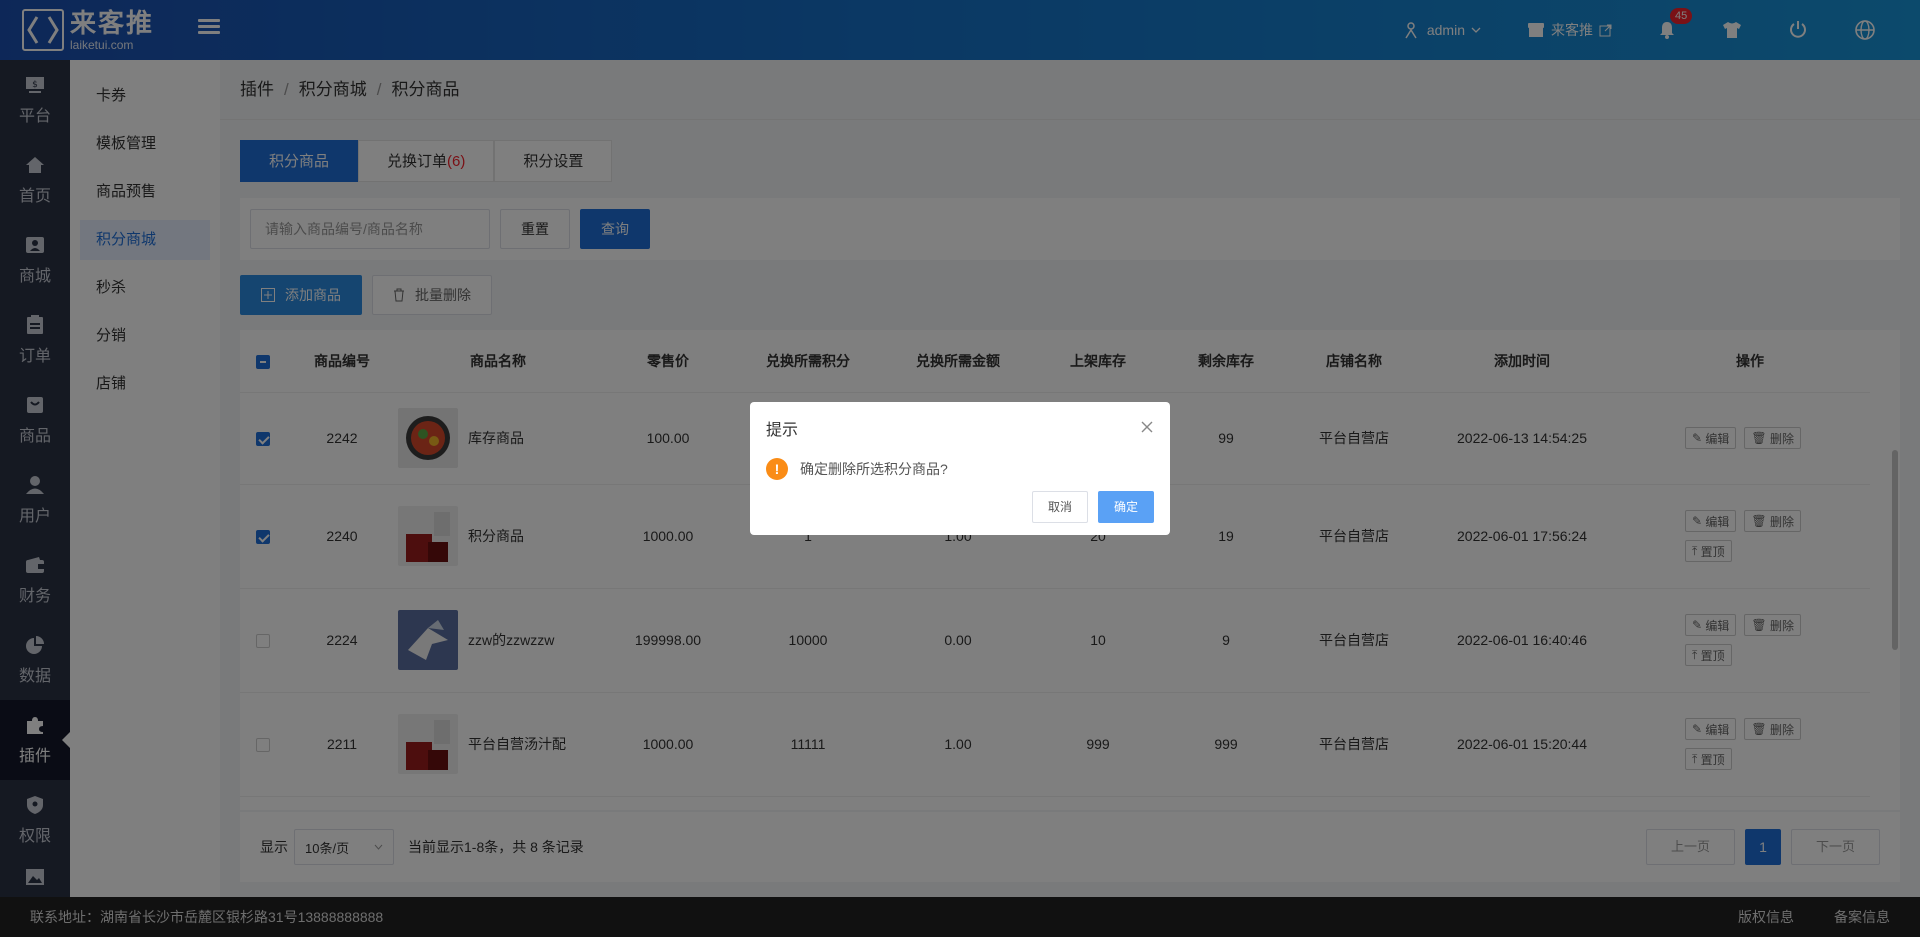 The image size is (1920, 937). Describe the element at coordinates (960, 468) in the screenshot. I see `confirm-dialog: 提示 ! 确定删除所选积分商品? 取消 确定` at that location.